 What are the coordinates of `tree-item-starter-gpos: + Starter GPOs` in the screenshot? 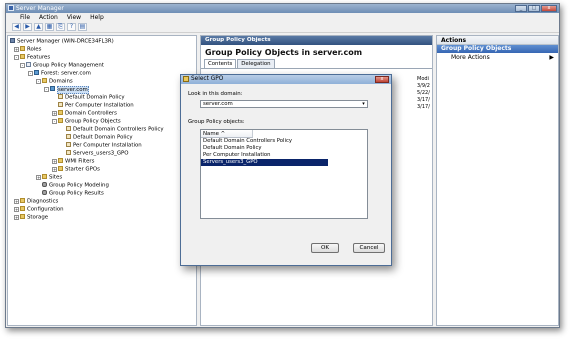 It's located at (76, 169).